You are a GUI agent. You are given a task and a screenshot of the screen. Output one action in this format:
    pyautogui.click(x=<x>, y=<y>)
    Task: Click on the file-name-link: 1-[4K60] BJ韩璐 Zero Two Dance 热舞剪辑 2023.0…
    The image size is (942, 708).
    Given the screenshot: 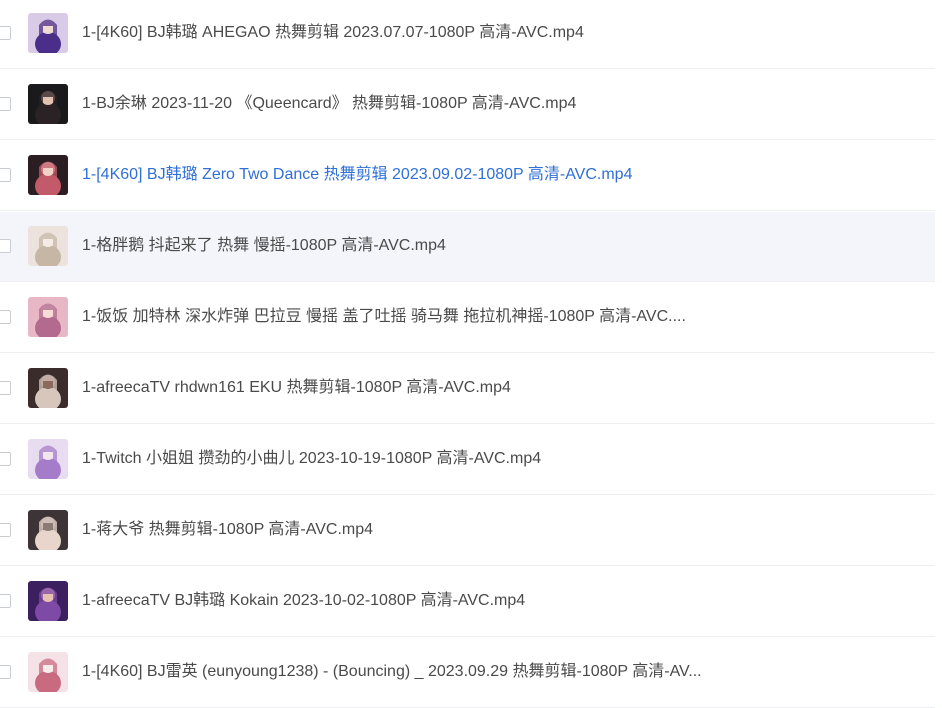 What is the action you would take?
    pyautogui.click(x=357, y=175)
    